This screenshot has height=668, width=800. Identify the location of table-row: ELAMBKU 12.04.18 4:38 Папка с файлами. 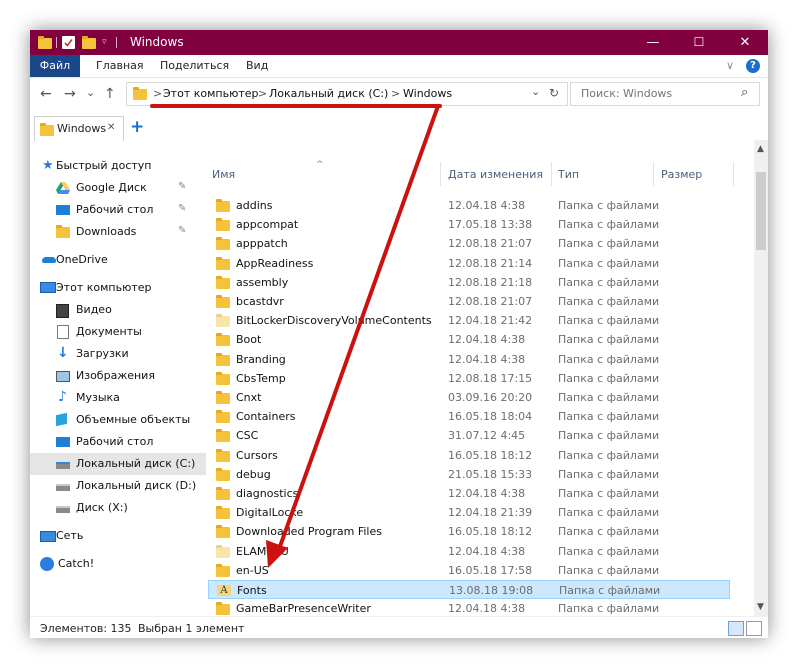
(469, 551).